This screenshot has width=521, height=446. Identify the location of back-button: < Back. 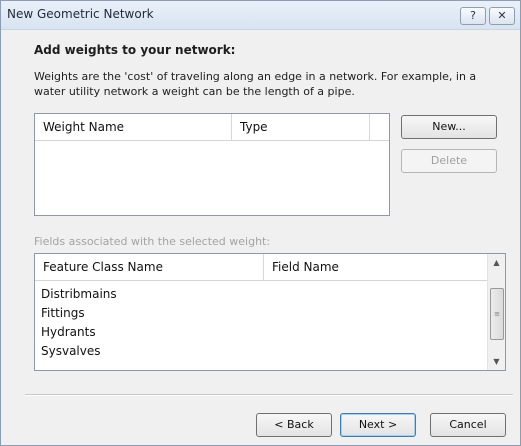
(294, 425).